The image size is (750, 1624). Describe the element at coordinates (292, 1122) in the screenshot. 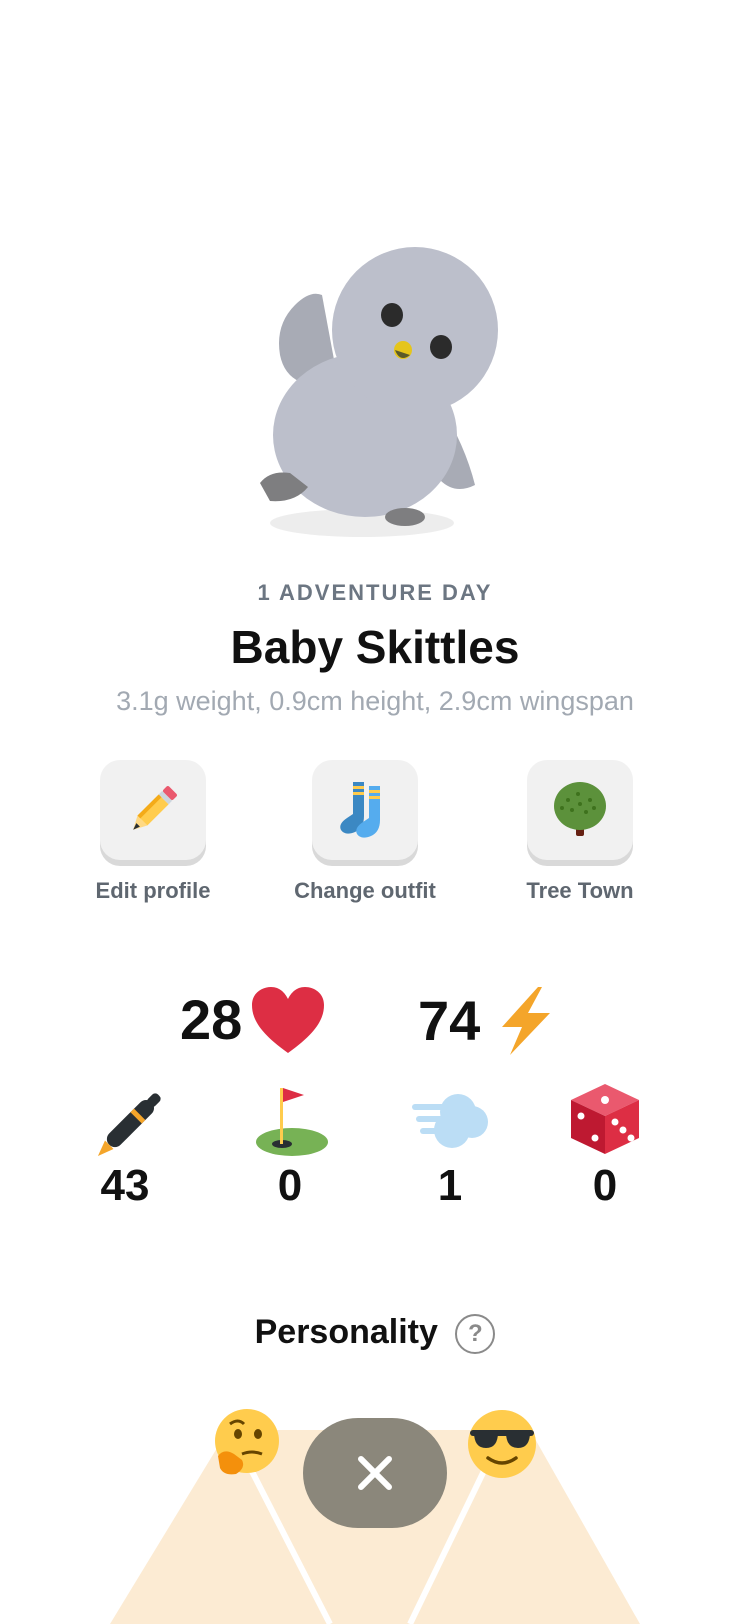

I see `golf-flag-icon` at that location.